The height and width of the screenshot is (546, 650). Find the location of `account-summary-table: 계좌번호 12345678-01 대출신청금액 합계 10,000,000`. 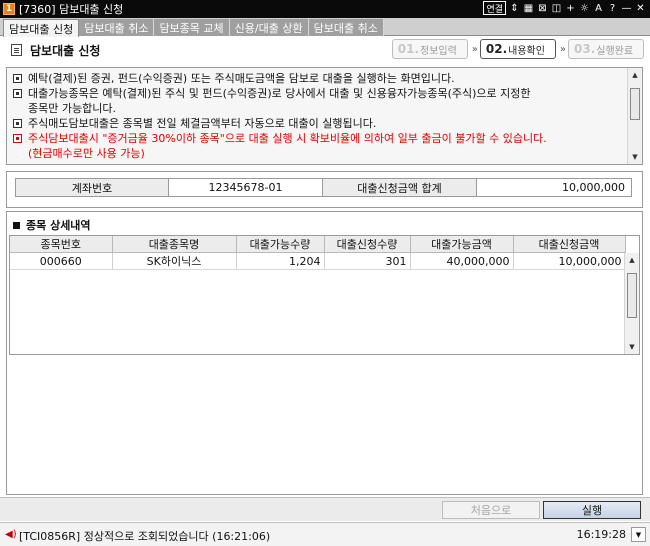

account-summary-table: 계좌번호 12345678-01 대출신청금액 합계 10,000,000 is located at coordinates (323, 187).